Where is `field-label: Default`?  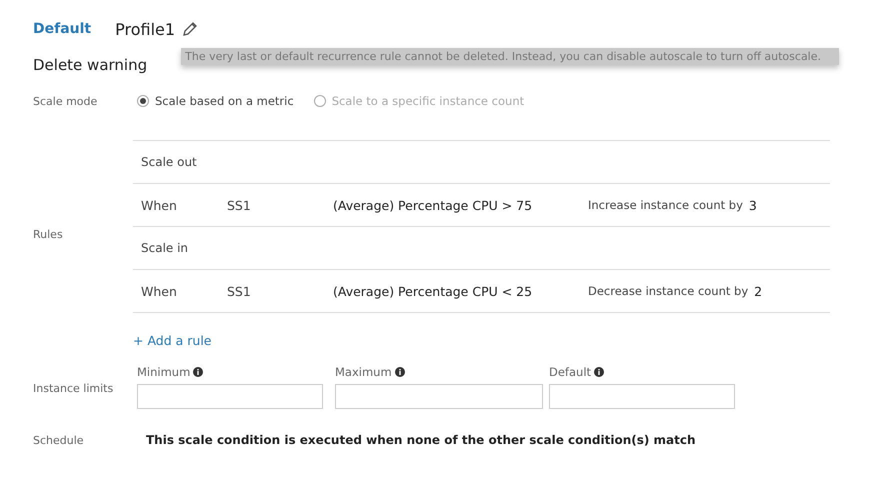 field-label: Default is located at coordinates (570, 372).